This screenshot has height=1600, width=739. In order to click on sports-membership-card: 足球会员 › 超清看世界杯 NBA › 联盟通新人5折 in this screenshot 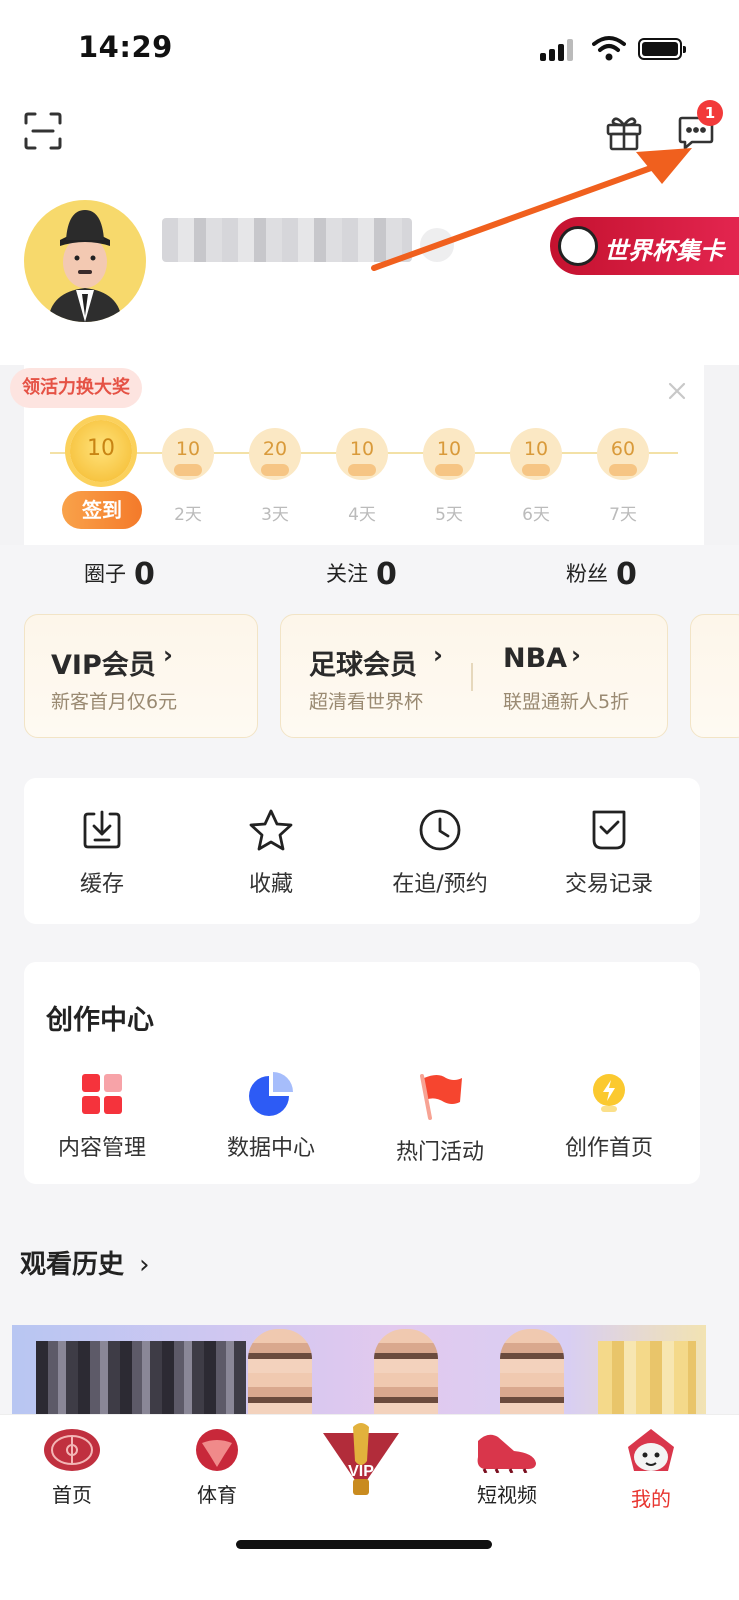, I will do `click(474, 676)`.